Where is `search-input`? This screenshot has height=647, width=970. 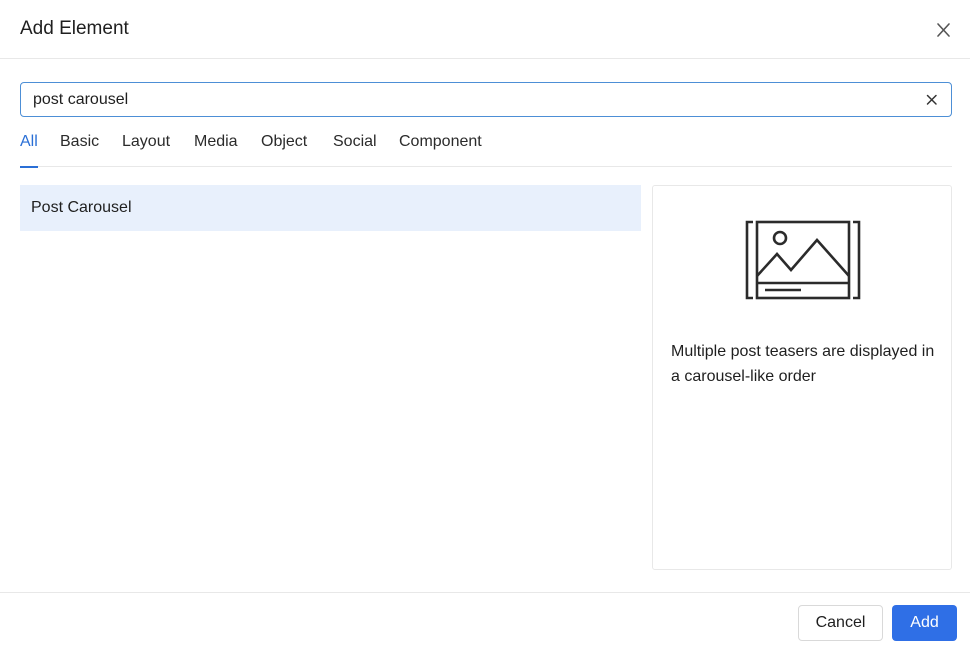 search-input is located at coordinates (473, 99).